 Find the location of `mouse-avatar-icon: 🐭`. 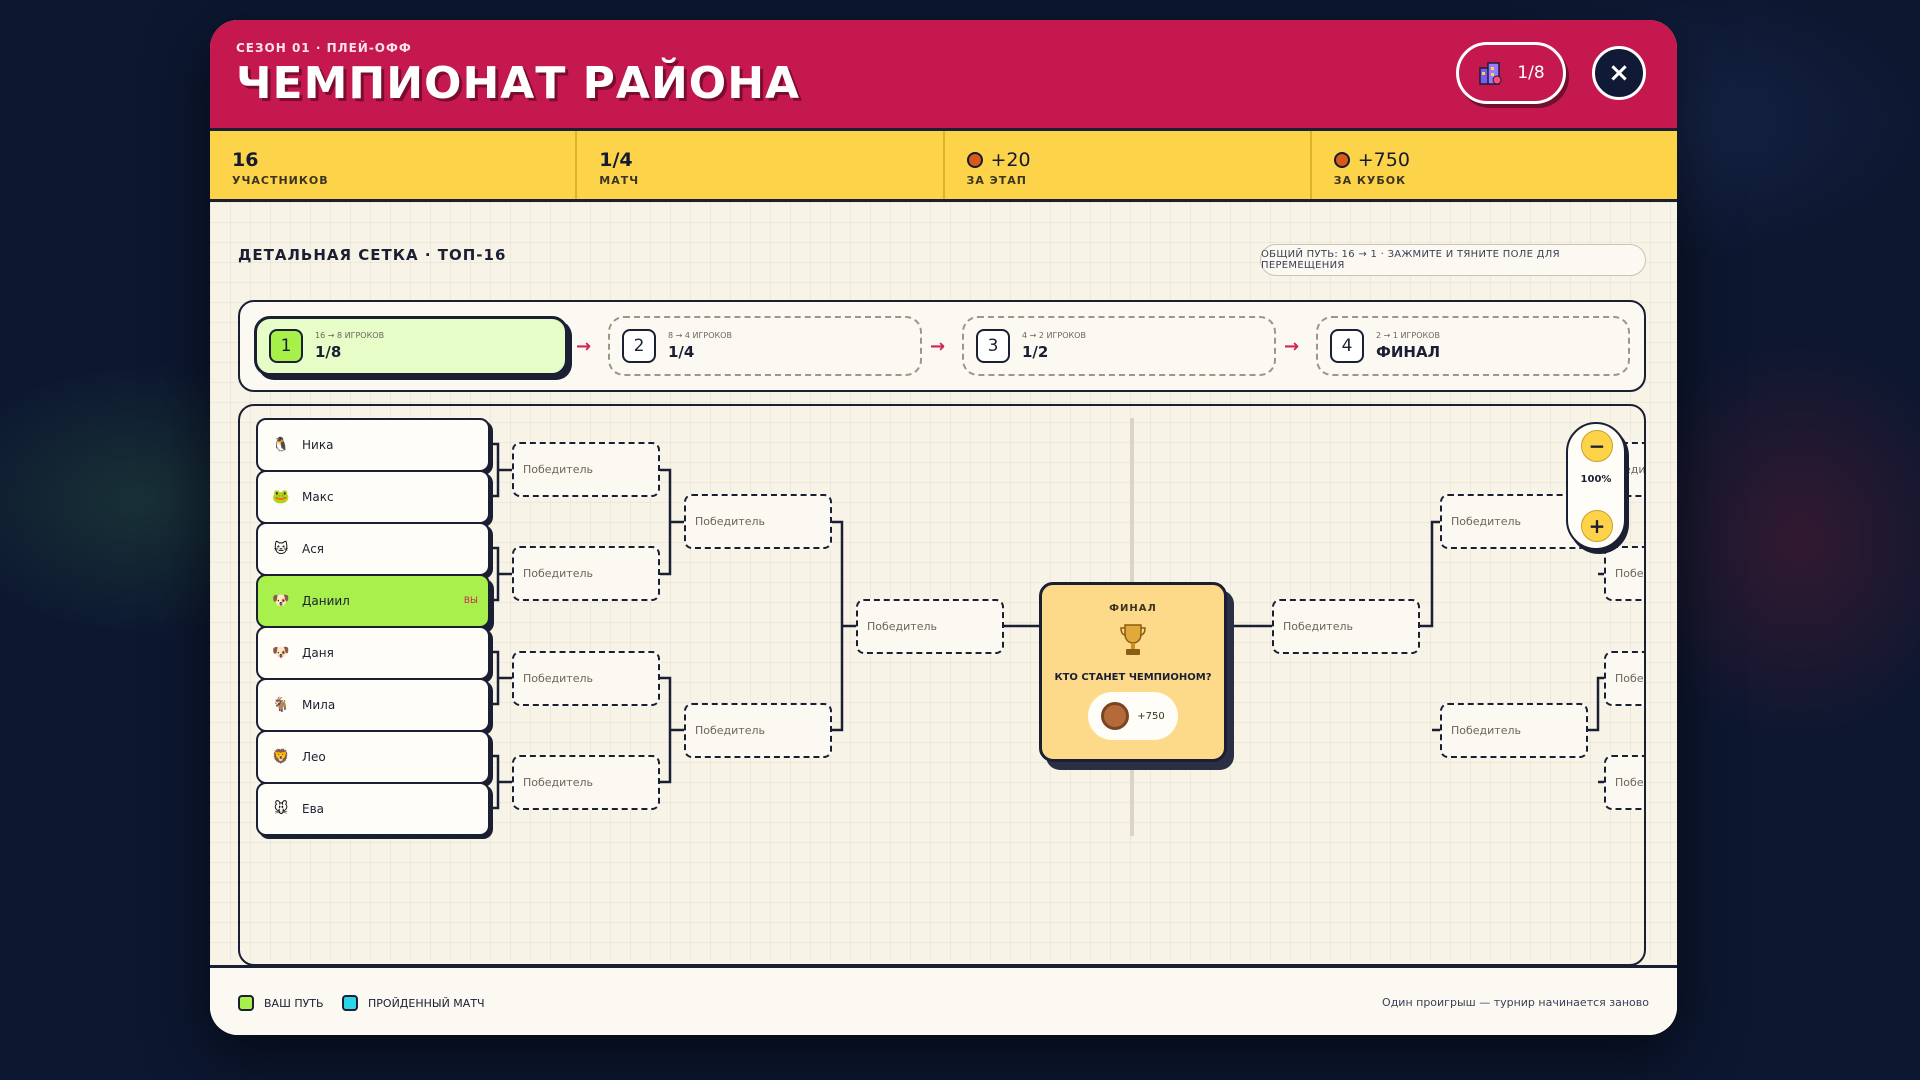

mouse-avatar-icon: 🐭 is located at coordinates (281, 809).